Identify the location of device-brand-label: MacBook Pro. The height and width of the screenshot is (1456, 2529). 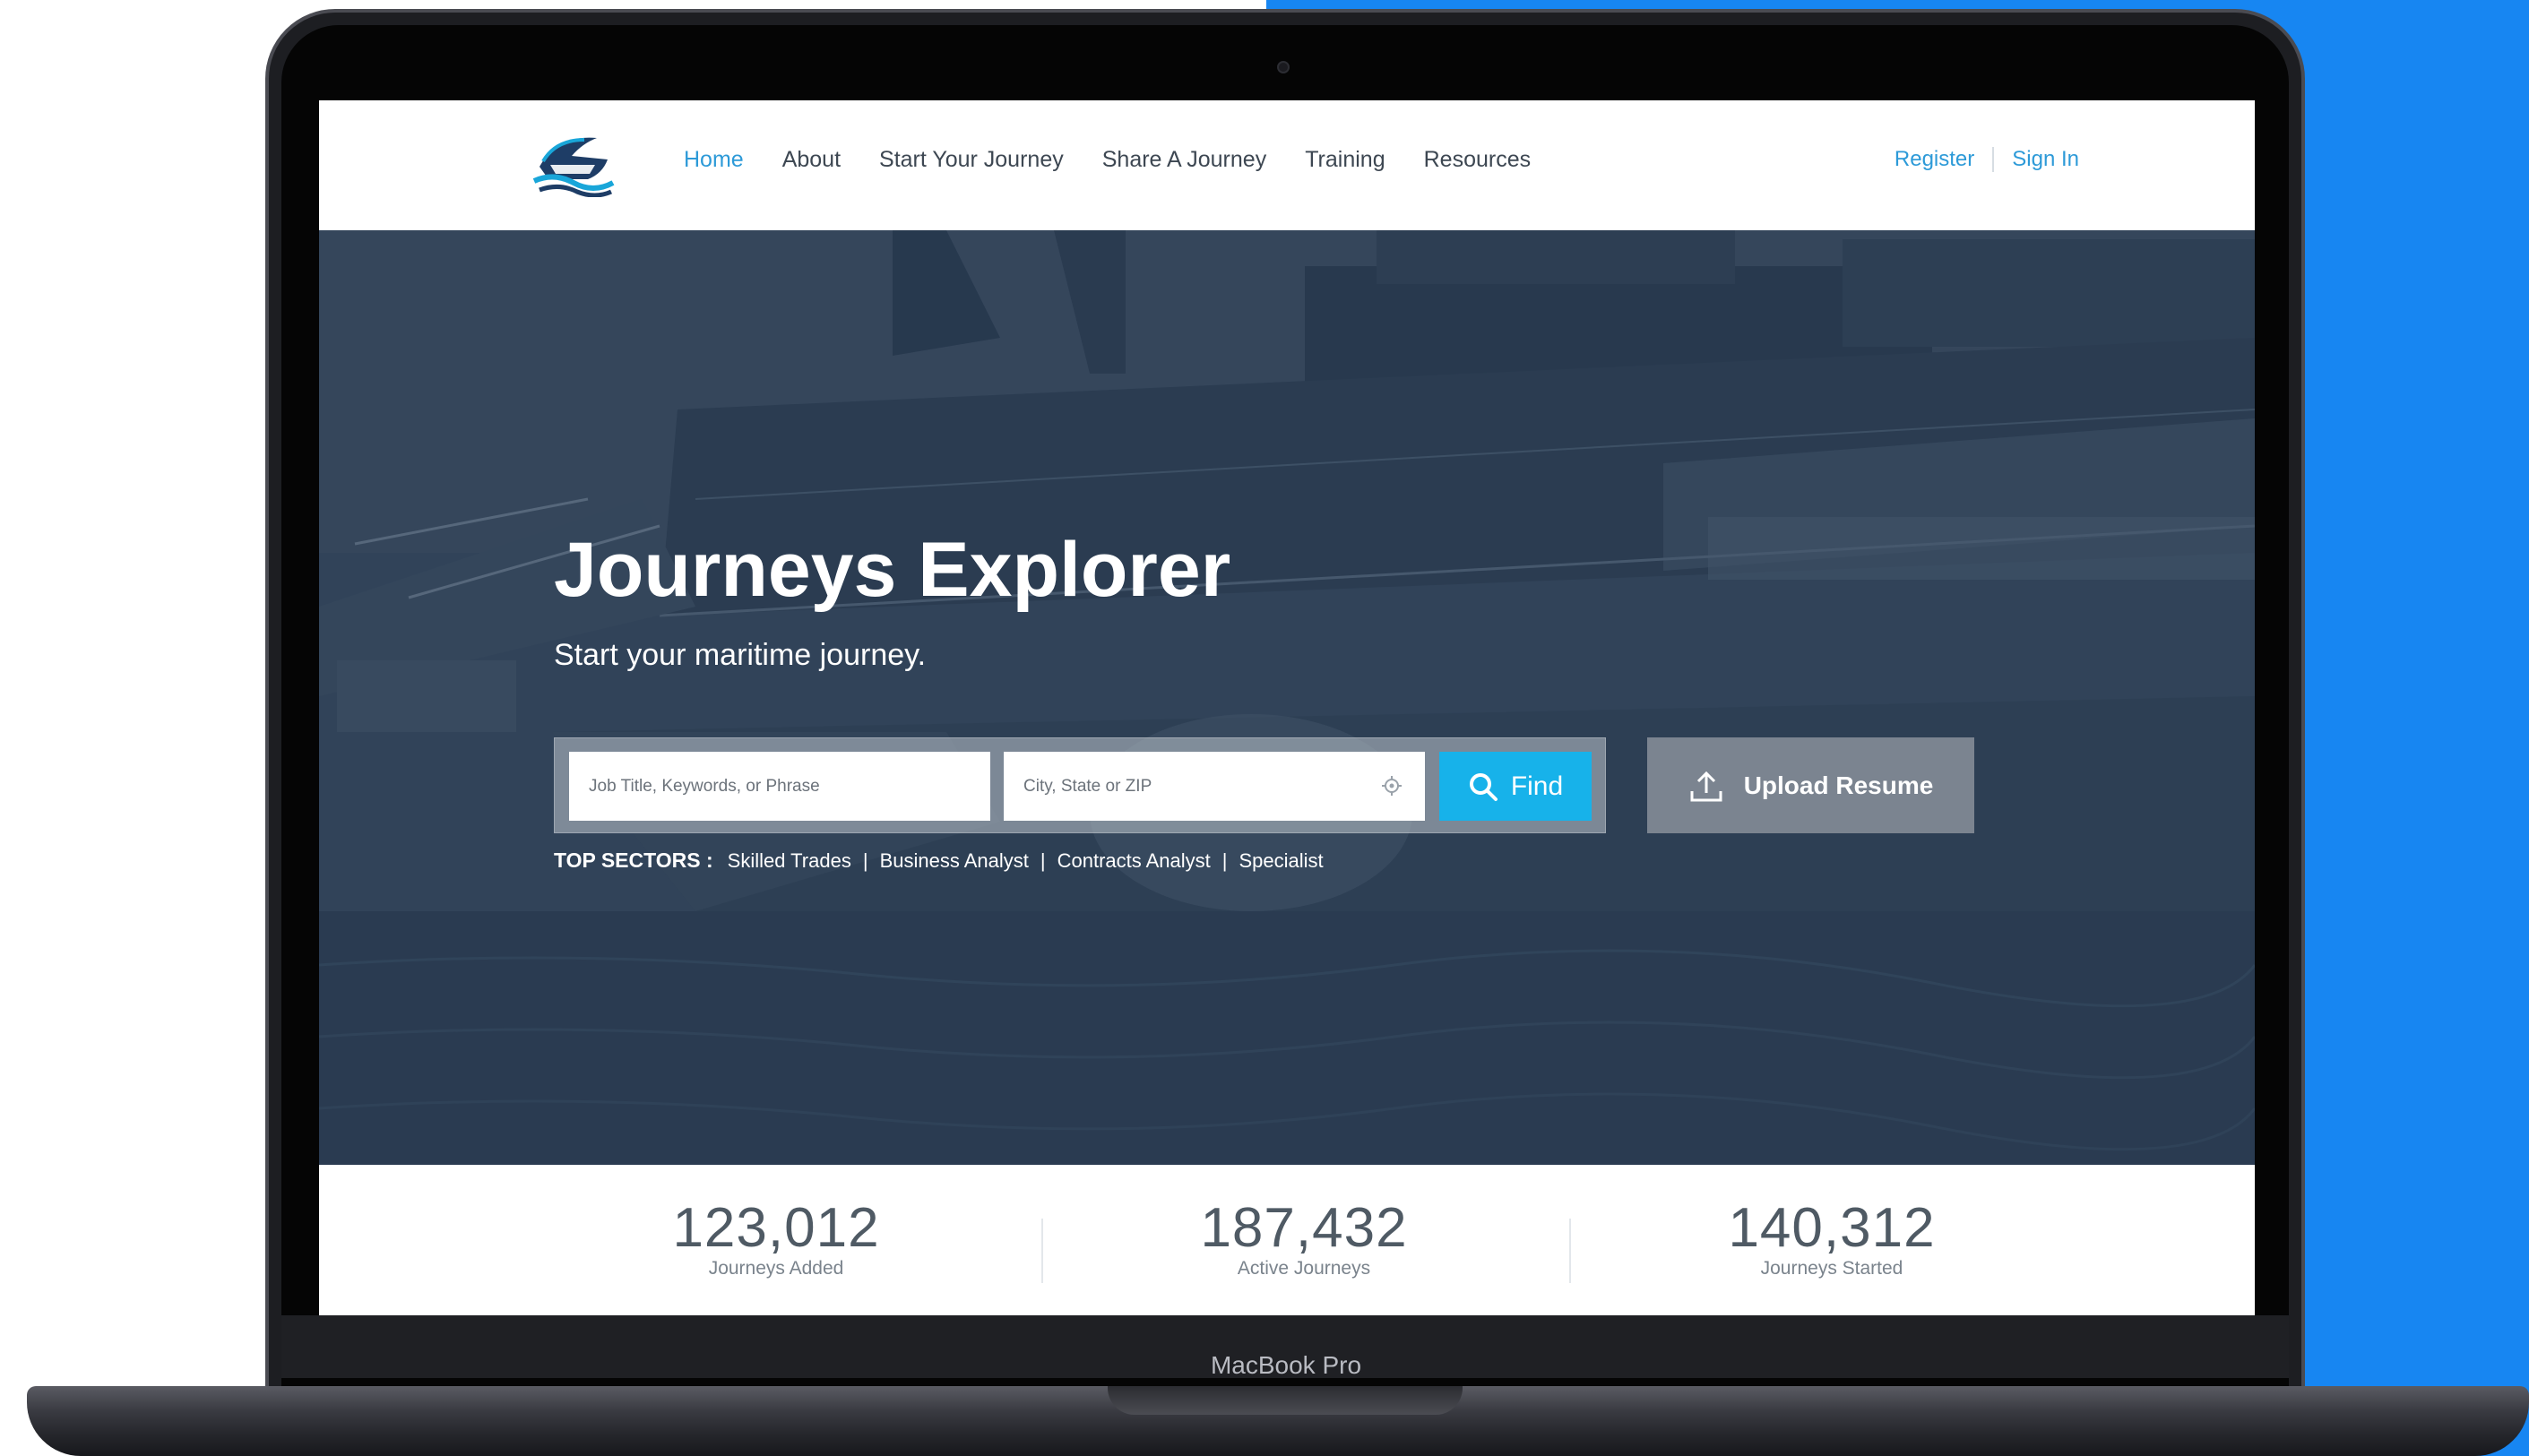
(1286, 1365).